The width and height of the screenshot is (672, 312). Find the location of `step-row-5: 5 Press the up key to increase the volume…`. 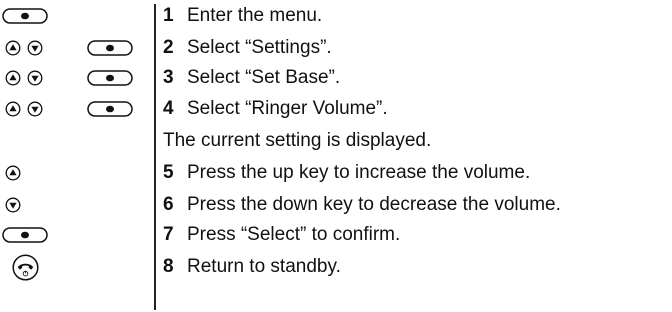

step-row-5: 5 Press the up key to increase the volume… is located at coordinates (336, 173).